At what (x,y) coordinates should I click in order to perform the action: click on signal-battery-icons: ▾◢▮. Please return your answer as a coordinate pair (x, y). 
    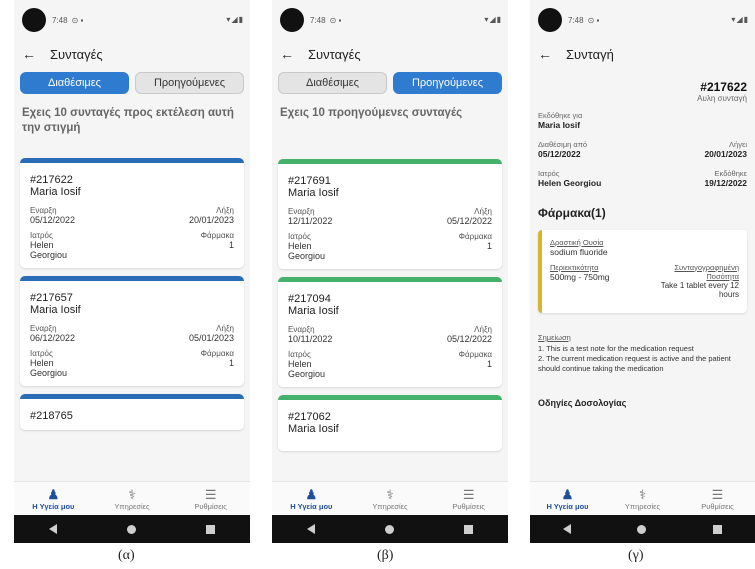
    Looking at the image, I should click on (493, 19).